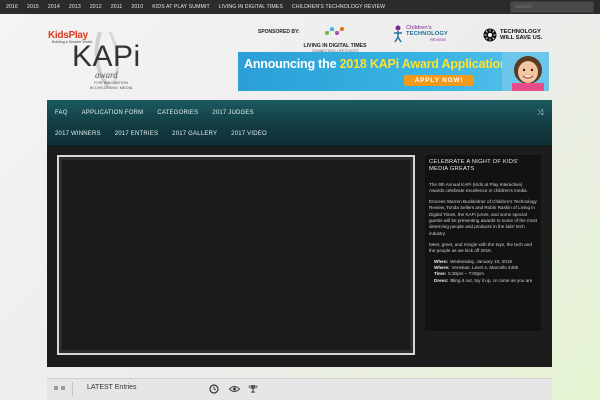  Describe the element at coordinates (117, 7) in the screenshot. I see `top-nav-item-2011: 2011` at that location.